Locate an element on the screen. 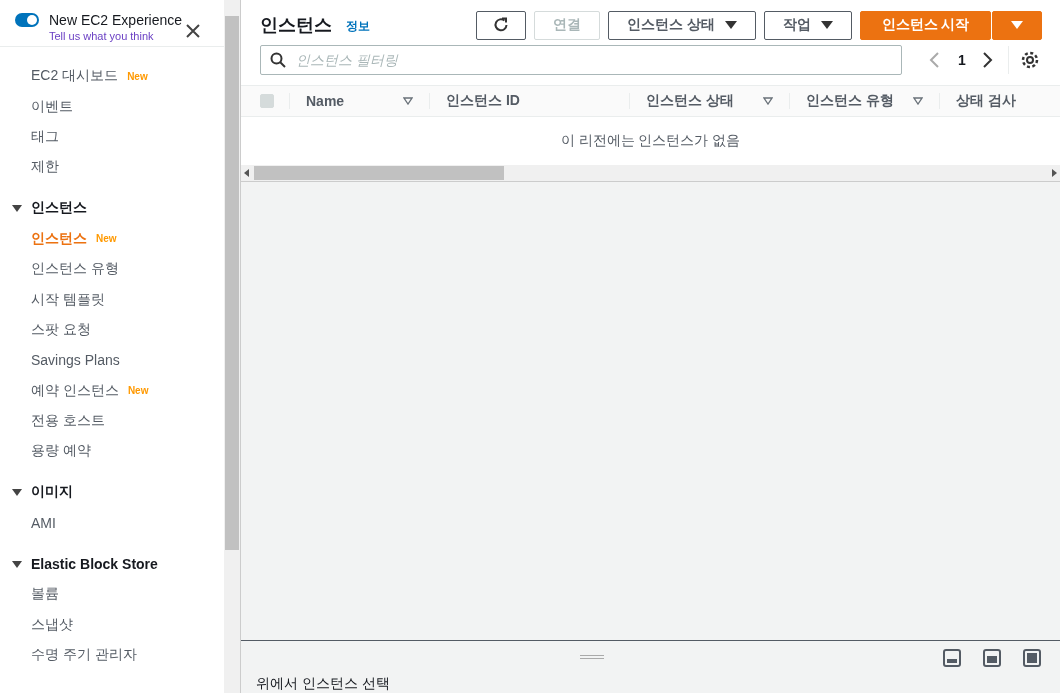 This screenshot has height=693, width=1060. feedback-link: Tell us what you think is located at coordinates (116, 36).